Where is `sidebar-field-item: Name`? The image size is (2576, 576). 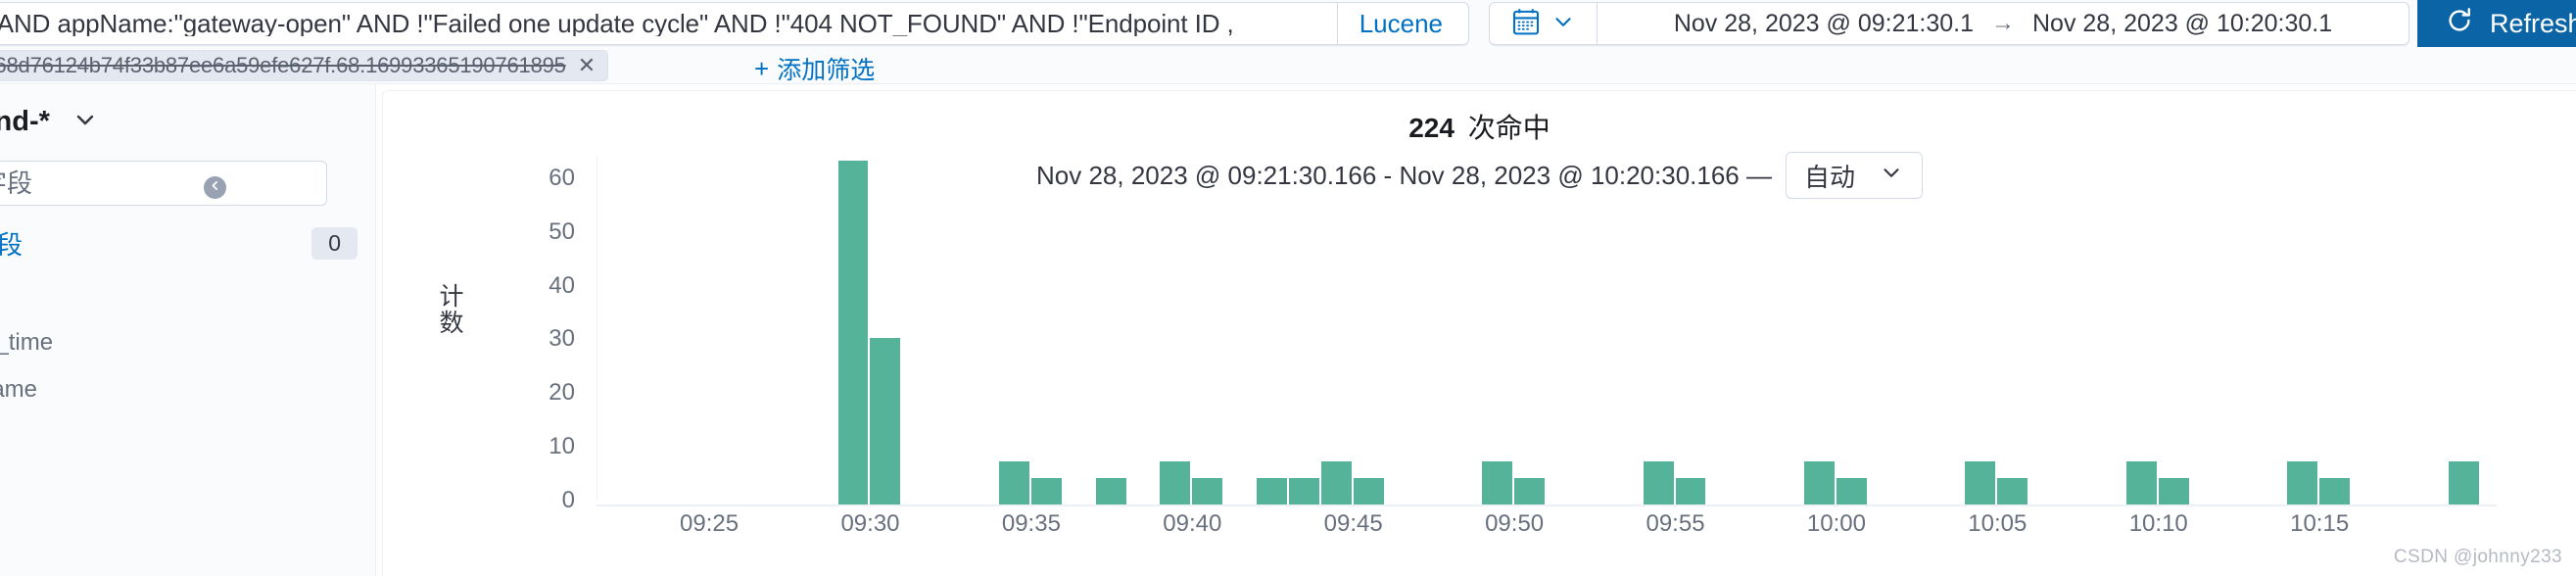
sidebar-field-item: Name is located at coordinates (18, 390).